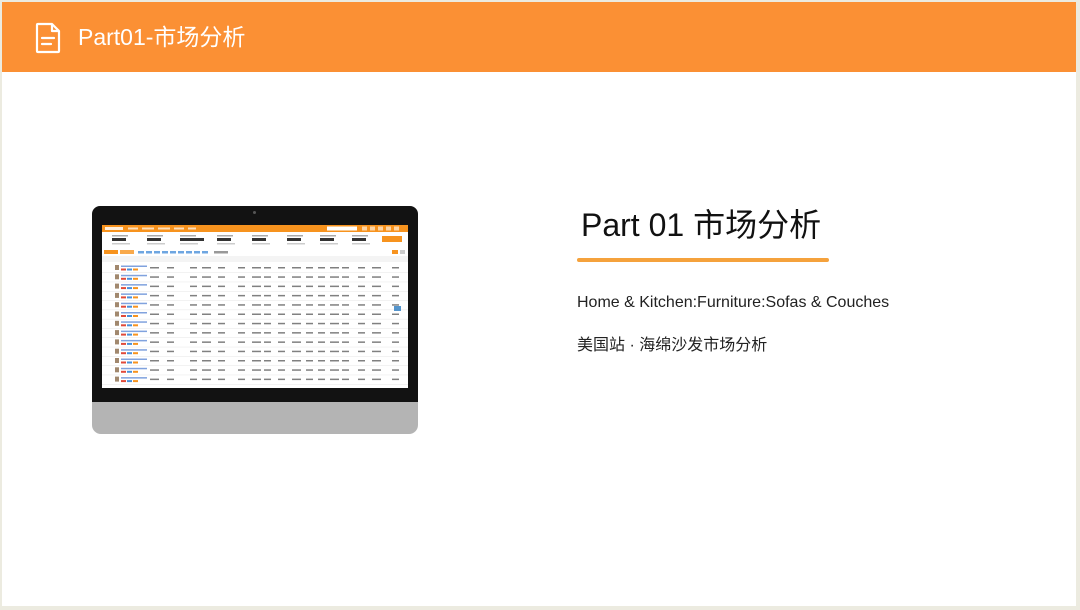  I want to click on screen-stats-row, so click(241, 240).